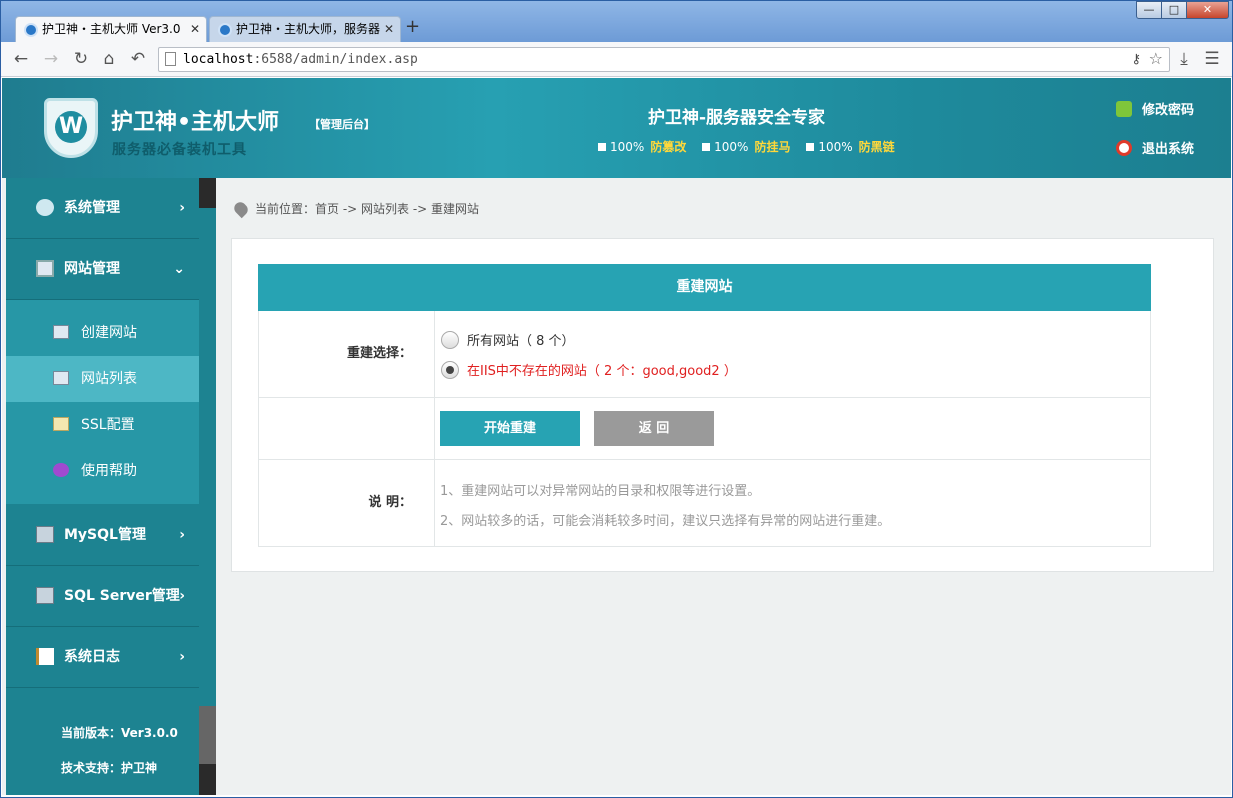 The image size is (1233, 798). What do you see at coordinates (92, 208) in the screenshot?
I see `sidebar-item-label: 系统管理` at bounding box center [92, 208].